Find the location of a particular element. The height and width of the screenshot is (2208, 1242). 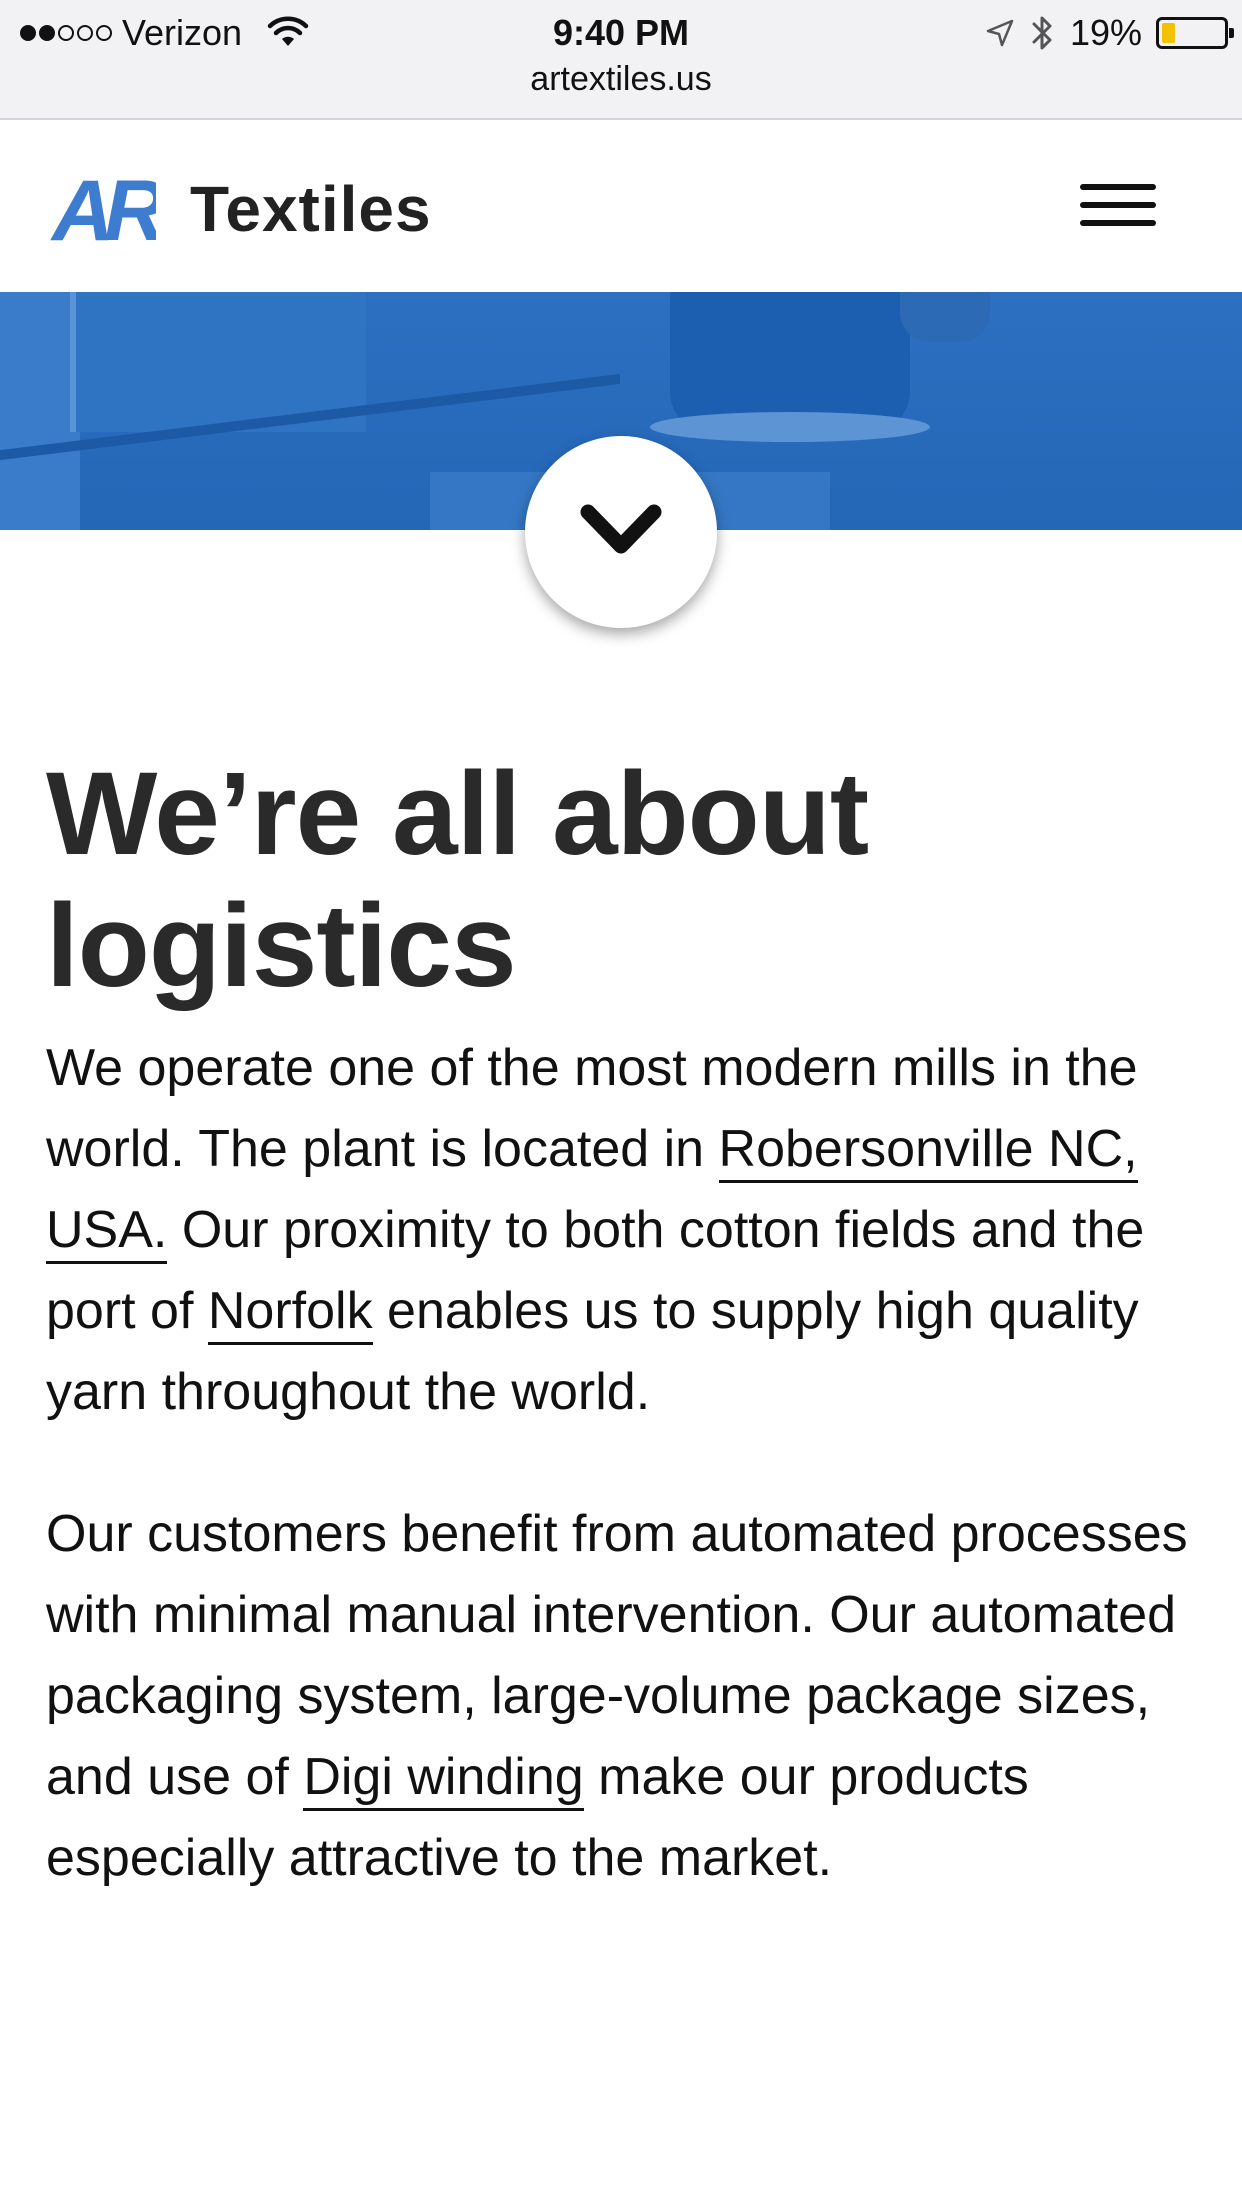

address-bar-url: artextiles.us is located at coordinates (621, 79).